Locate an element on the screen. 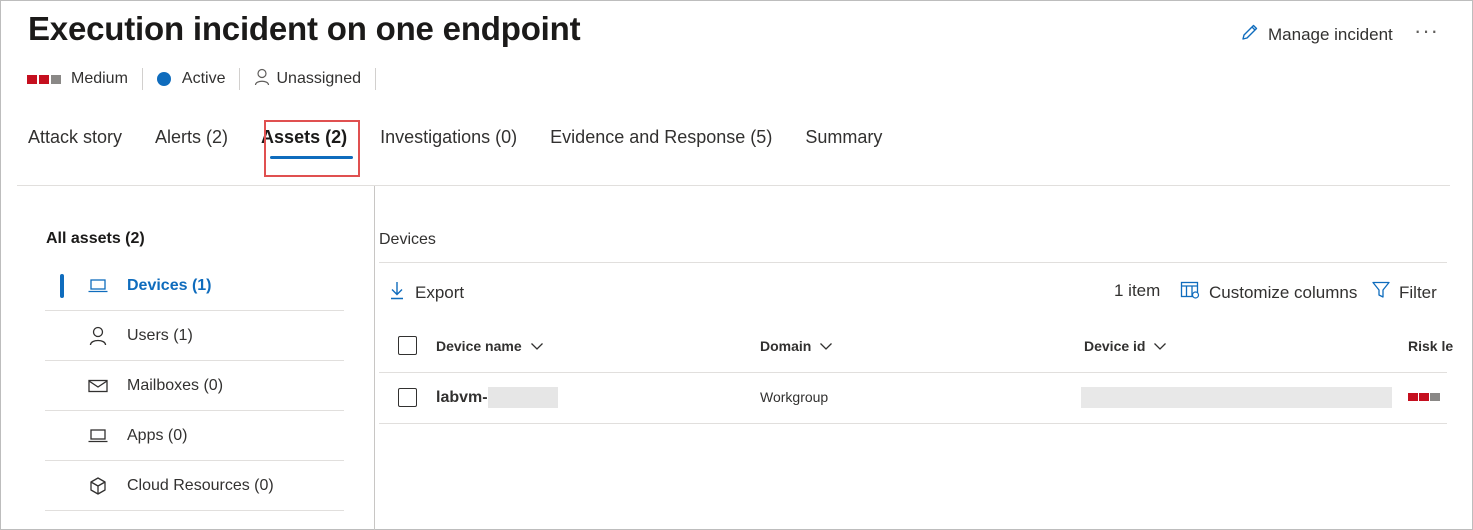 The height and width of the screenshot is (530, 1473). status-indicator: Active is located at coordinates (191, 79).